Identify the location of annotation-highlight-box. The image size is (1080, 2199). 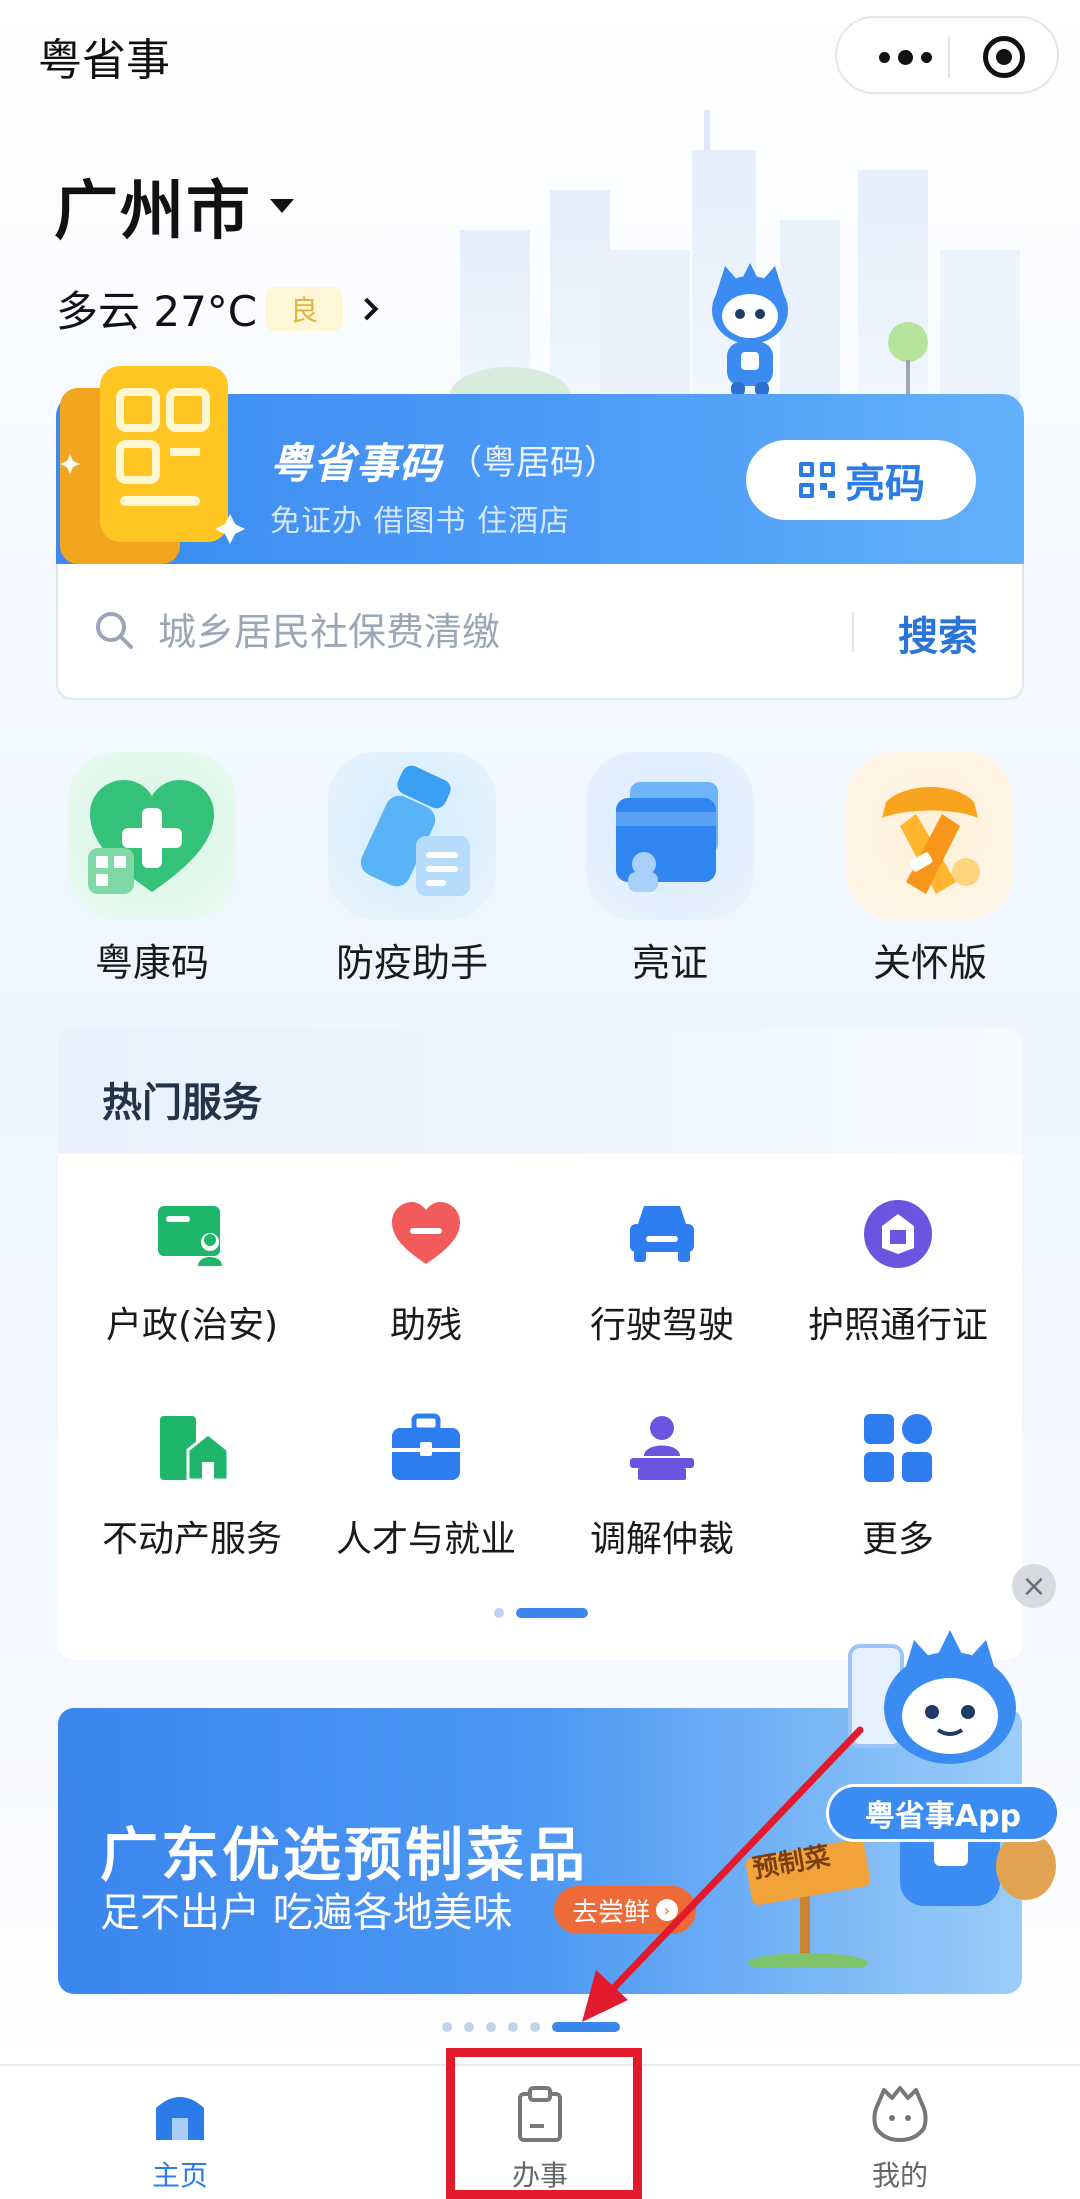
(544, 2123).